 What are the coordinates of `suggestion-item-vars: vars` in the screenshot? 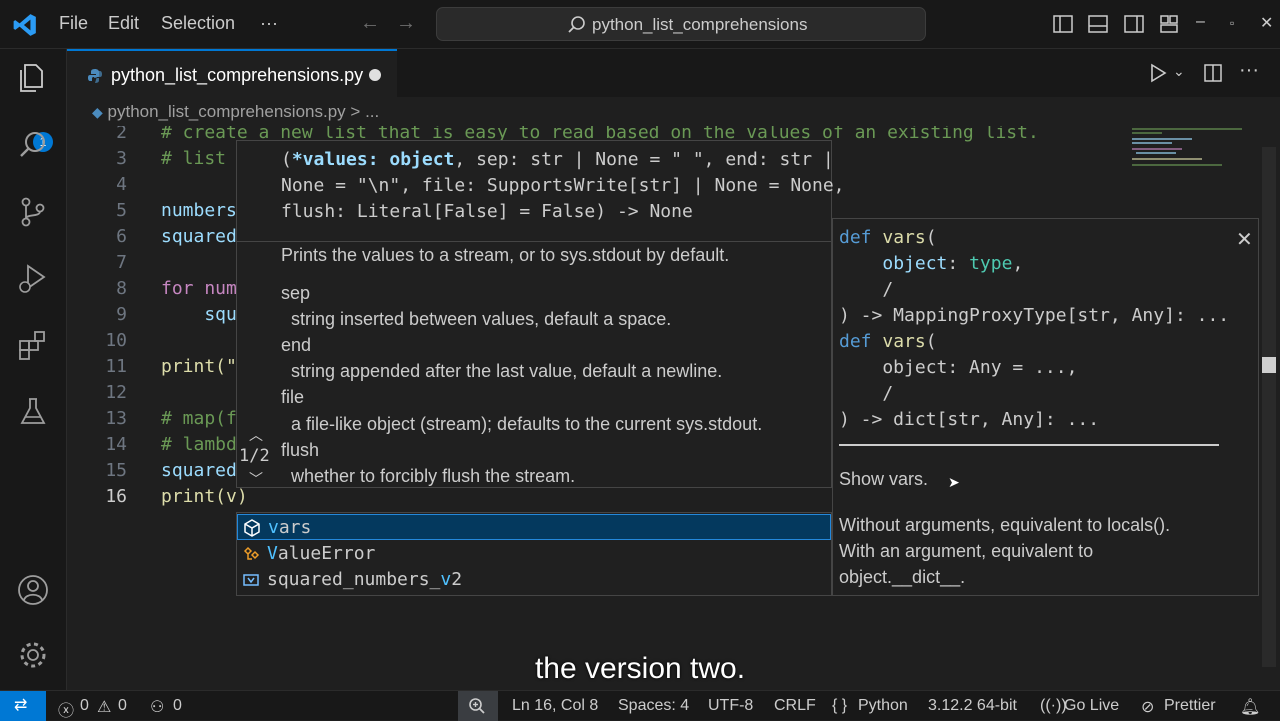 It's located at (534, 527).